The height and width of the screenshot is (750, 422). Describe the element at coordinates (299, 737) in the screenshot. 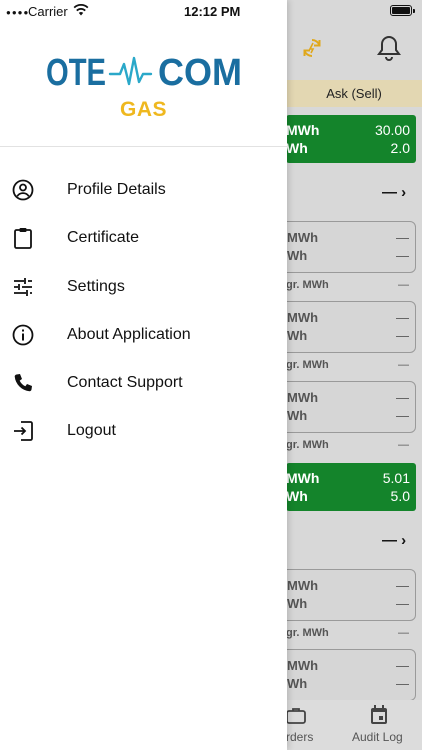

I see `tab-orders-label: rders` at that location.